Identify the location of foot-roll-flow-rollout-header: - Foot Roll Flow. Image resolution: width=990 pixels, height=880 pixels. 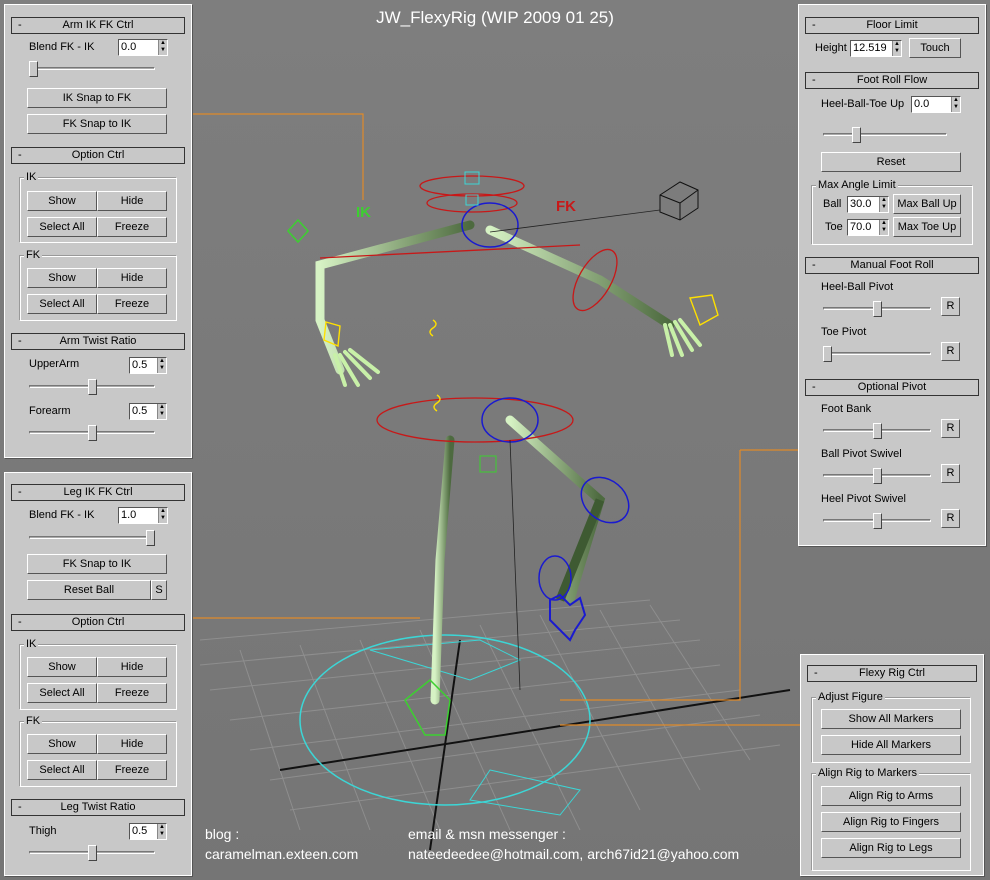
(892, 80).